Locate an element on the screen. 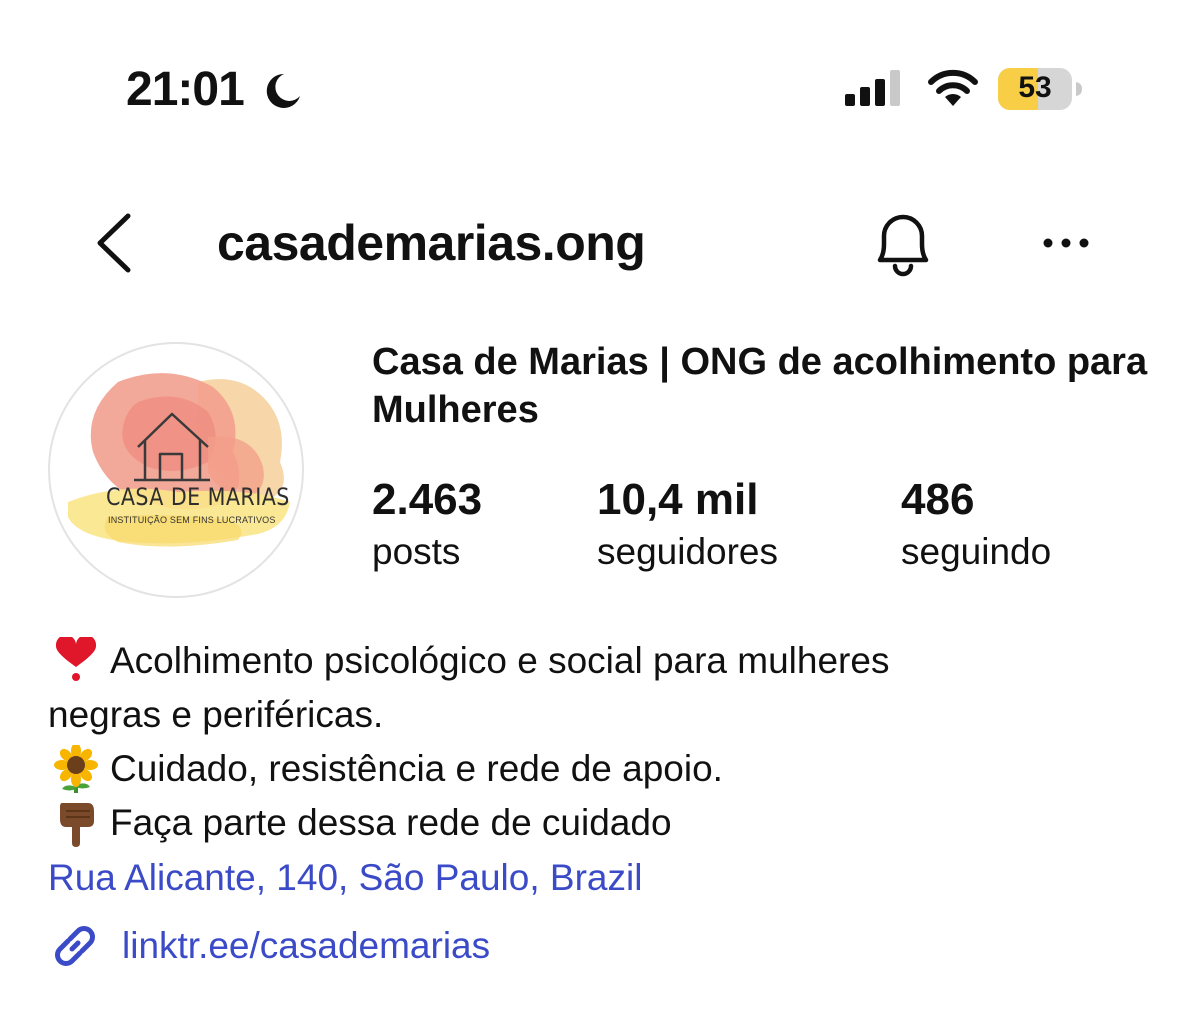 The width and height of the screenshot is (1179, 1017). pointing-down-hand-icon is located at coordinates (77, 825).